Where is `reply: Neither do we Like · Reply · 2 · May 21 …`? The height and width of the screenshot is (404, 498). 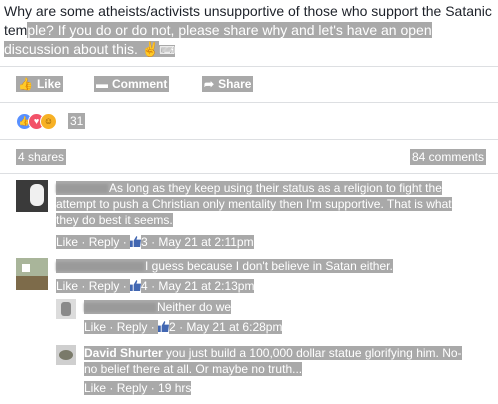
reply: Neither do we Like · Reply · 2 · May 21 … is located at coordinates (271, 319).